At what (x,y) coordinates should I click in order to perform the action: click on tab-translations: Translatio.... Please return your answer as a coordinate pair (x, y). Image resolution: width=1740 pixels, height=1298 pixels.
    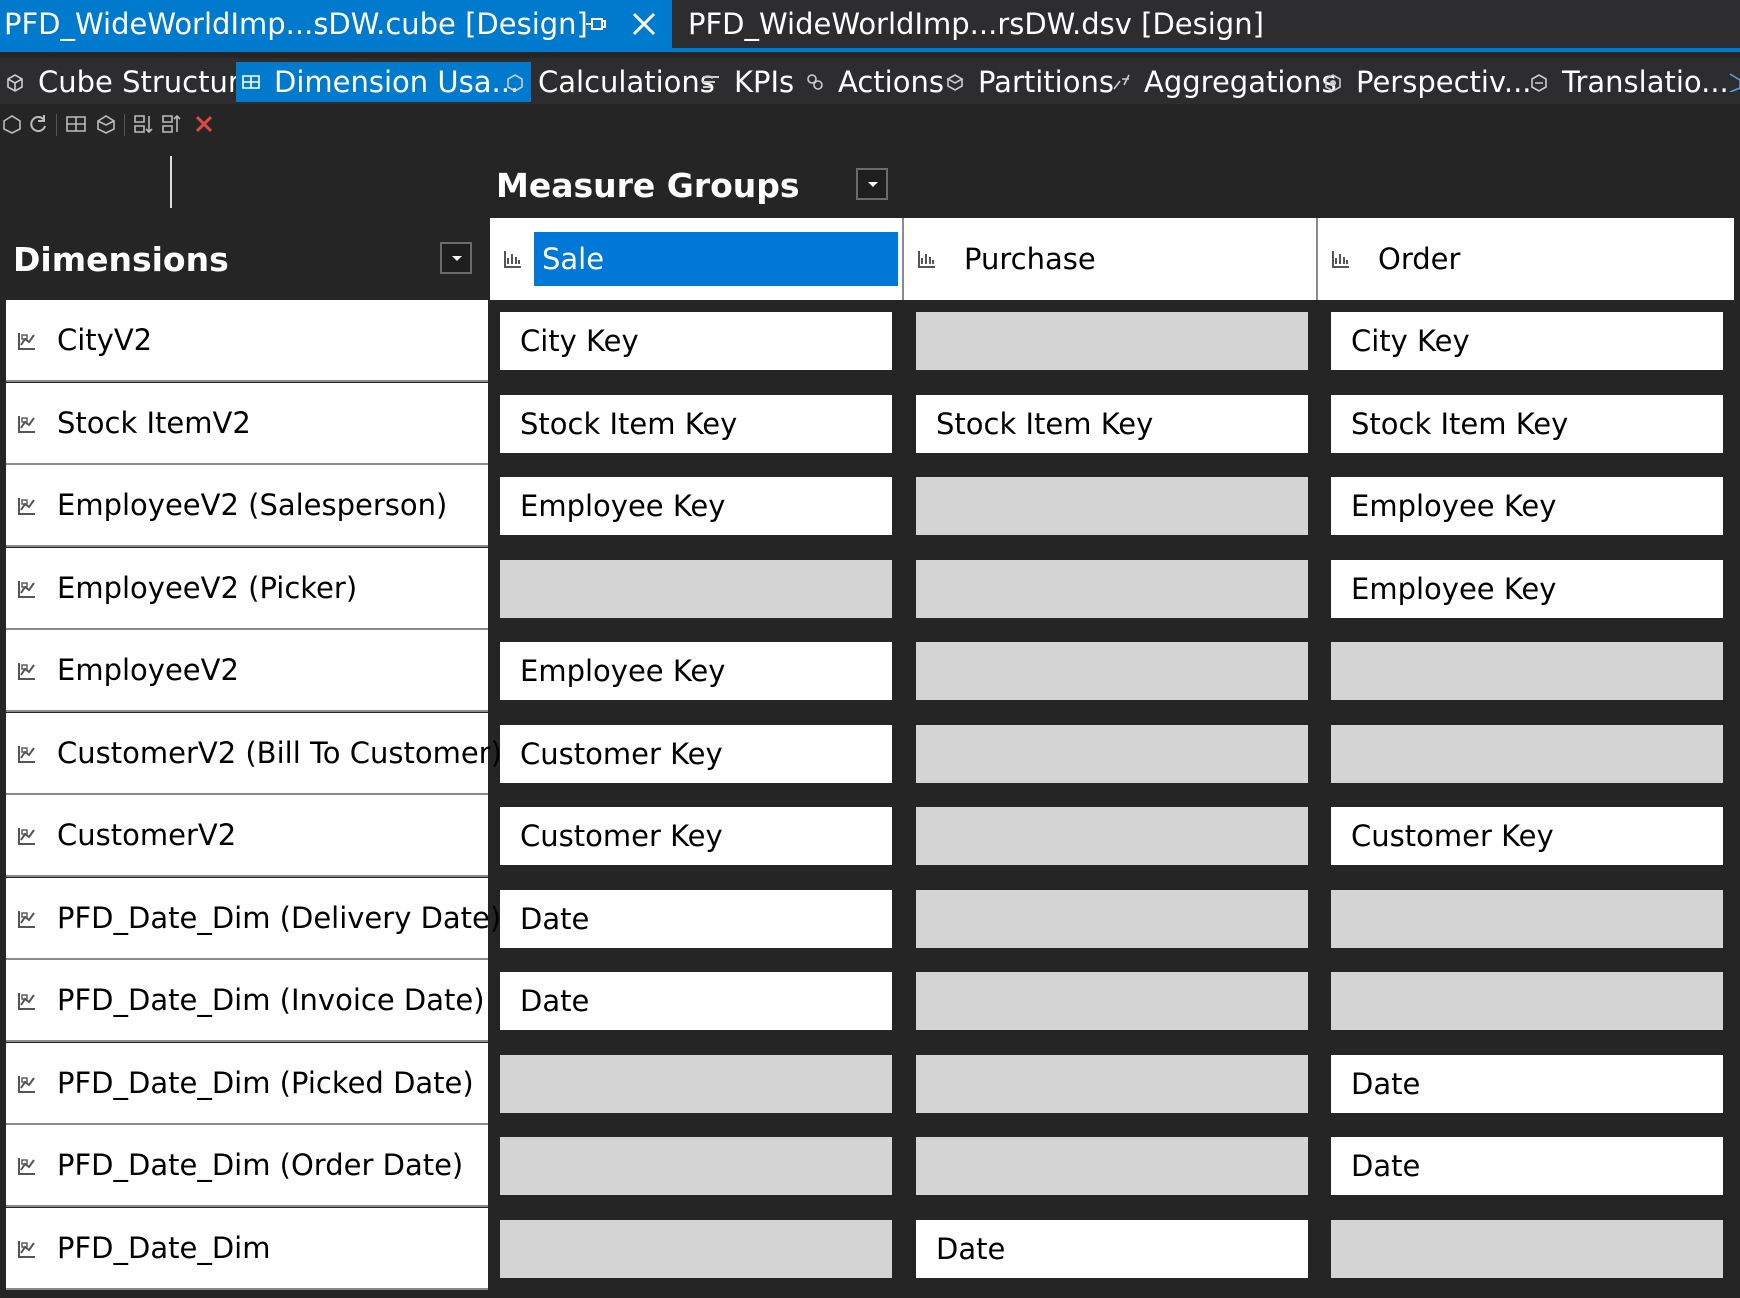
    Looking at the image, I should click on (1626, 82).